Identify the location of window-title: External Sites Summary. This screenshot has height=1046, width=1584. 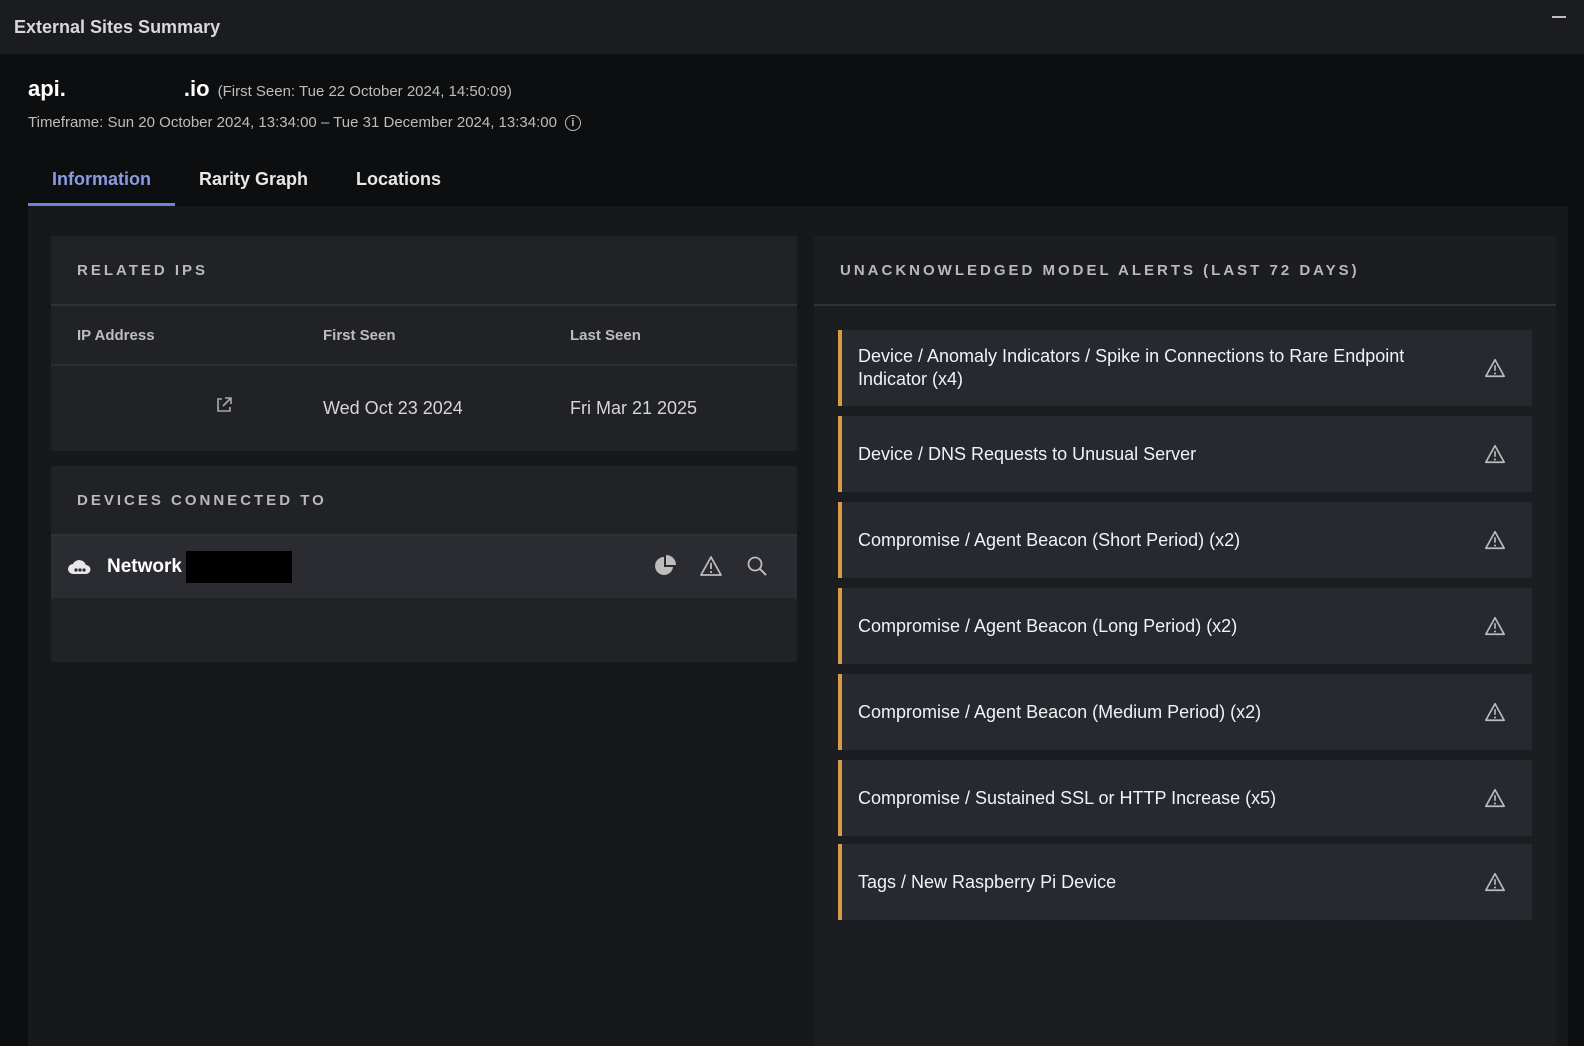
(117, 26).